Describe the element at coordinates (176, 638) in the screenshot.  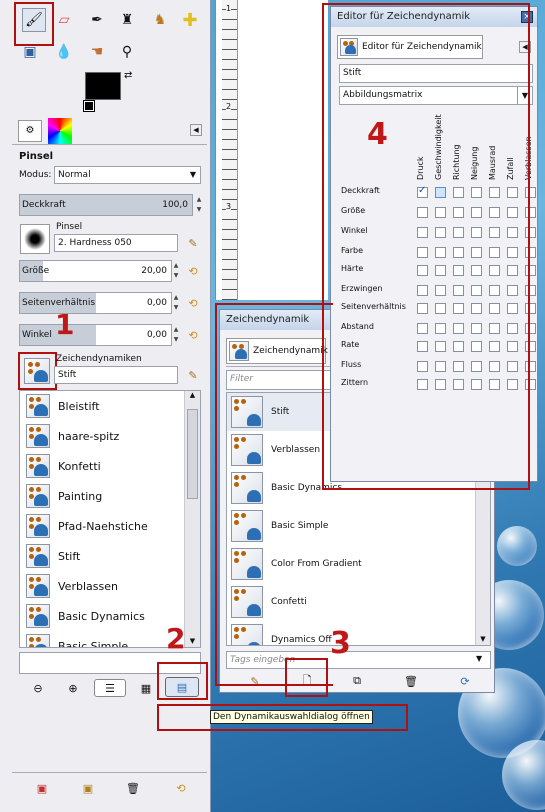
I see `marker-number: 2` at that location.